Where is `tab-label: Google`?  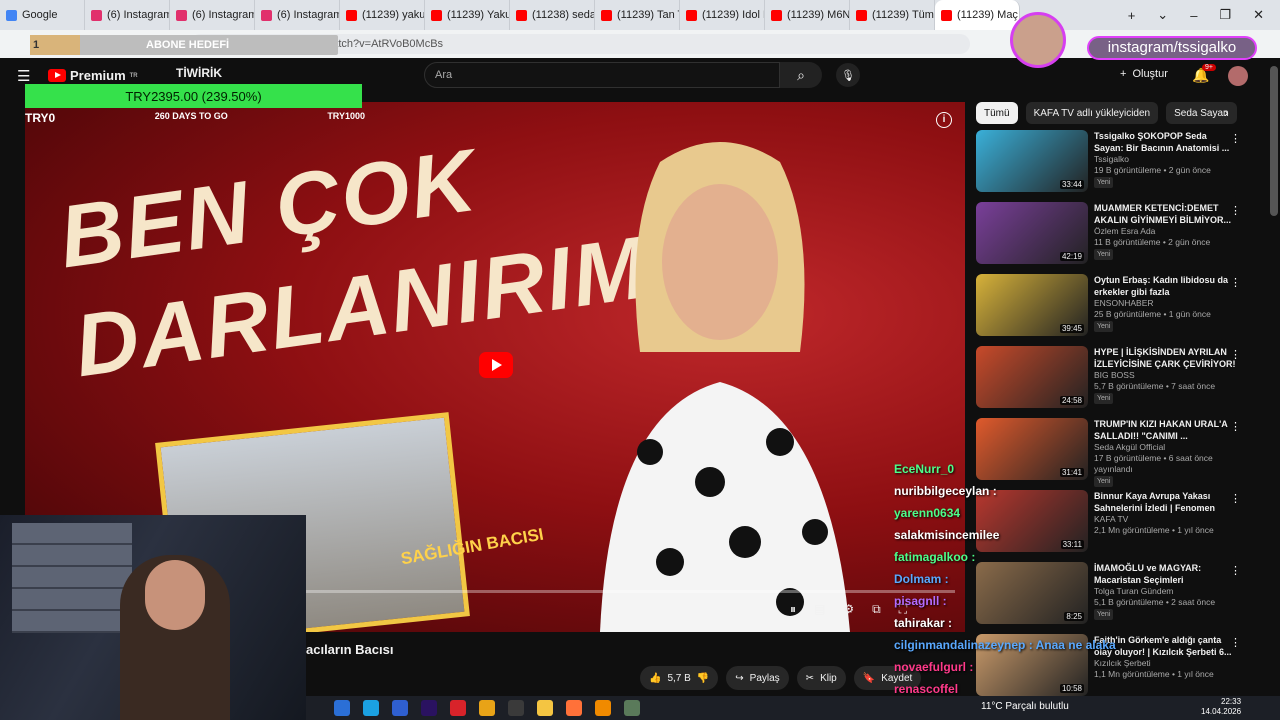
tab-label: Google is located at coordinates (40, 15).